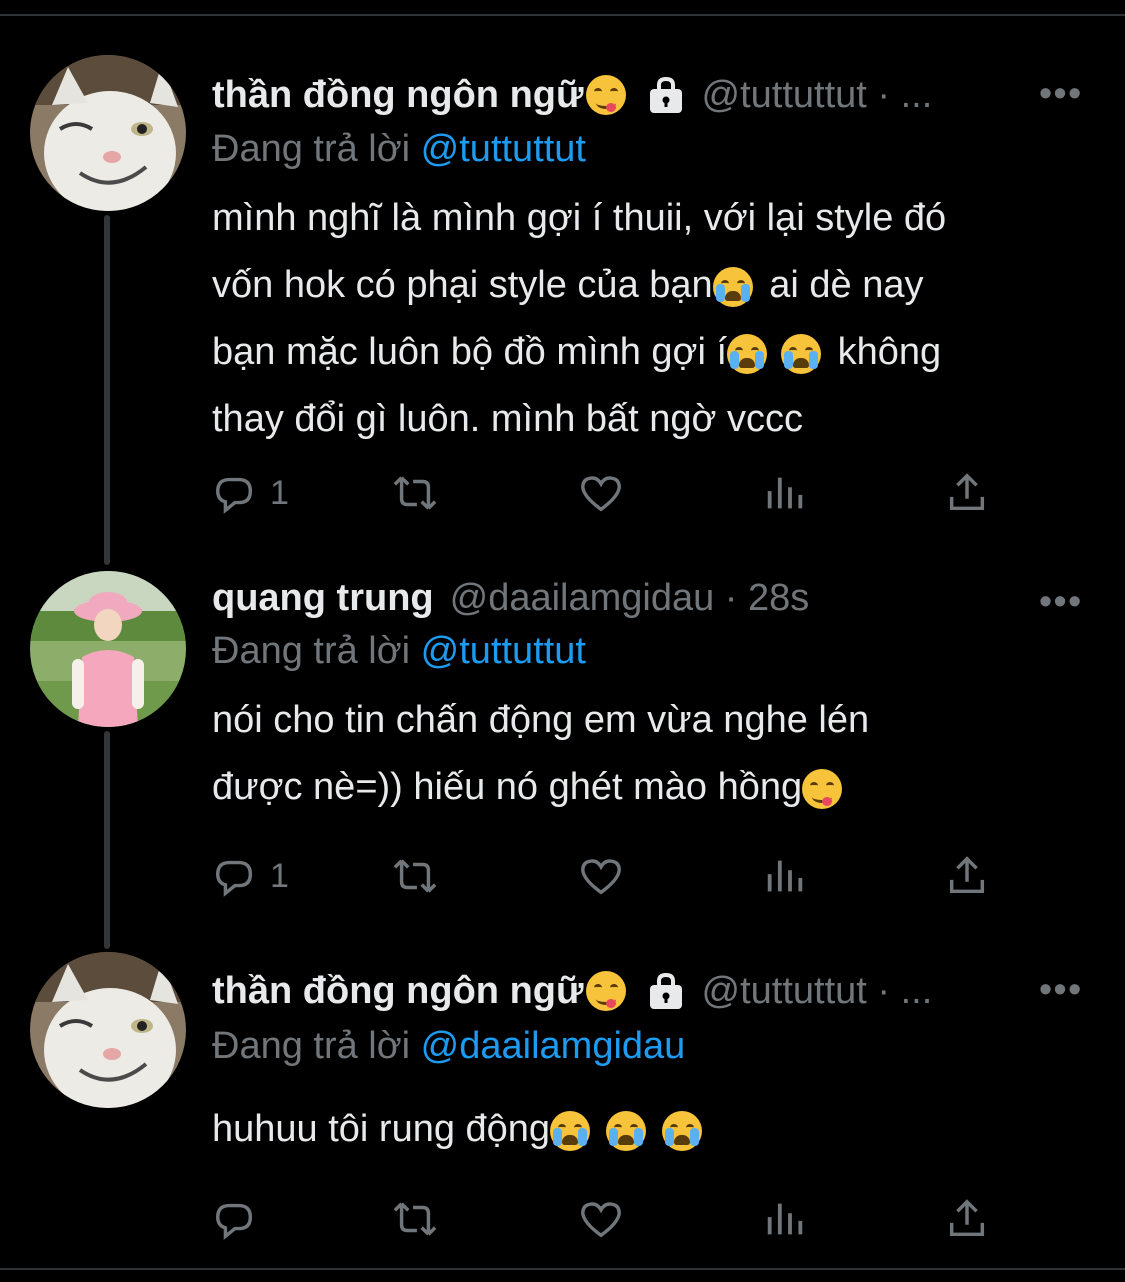 This screenshot has width=1125, height=1282. Describe the element at coordinates (323, 598) in the screenshot. I see `display-name: quang trung` at that location.